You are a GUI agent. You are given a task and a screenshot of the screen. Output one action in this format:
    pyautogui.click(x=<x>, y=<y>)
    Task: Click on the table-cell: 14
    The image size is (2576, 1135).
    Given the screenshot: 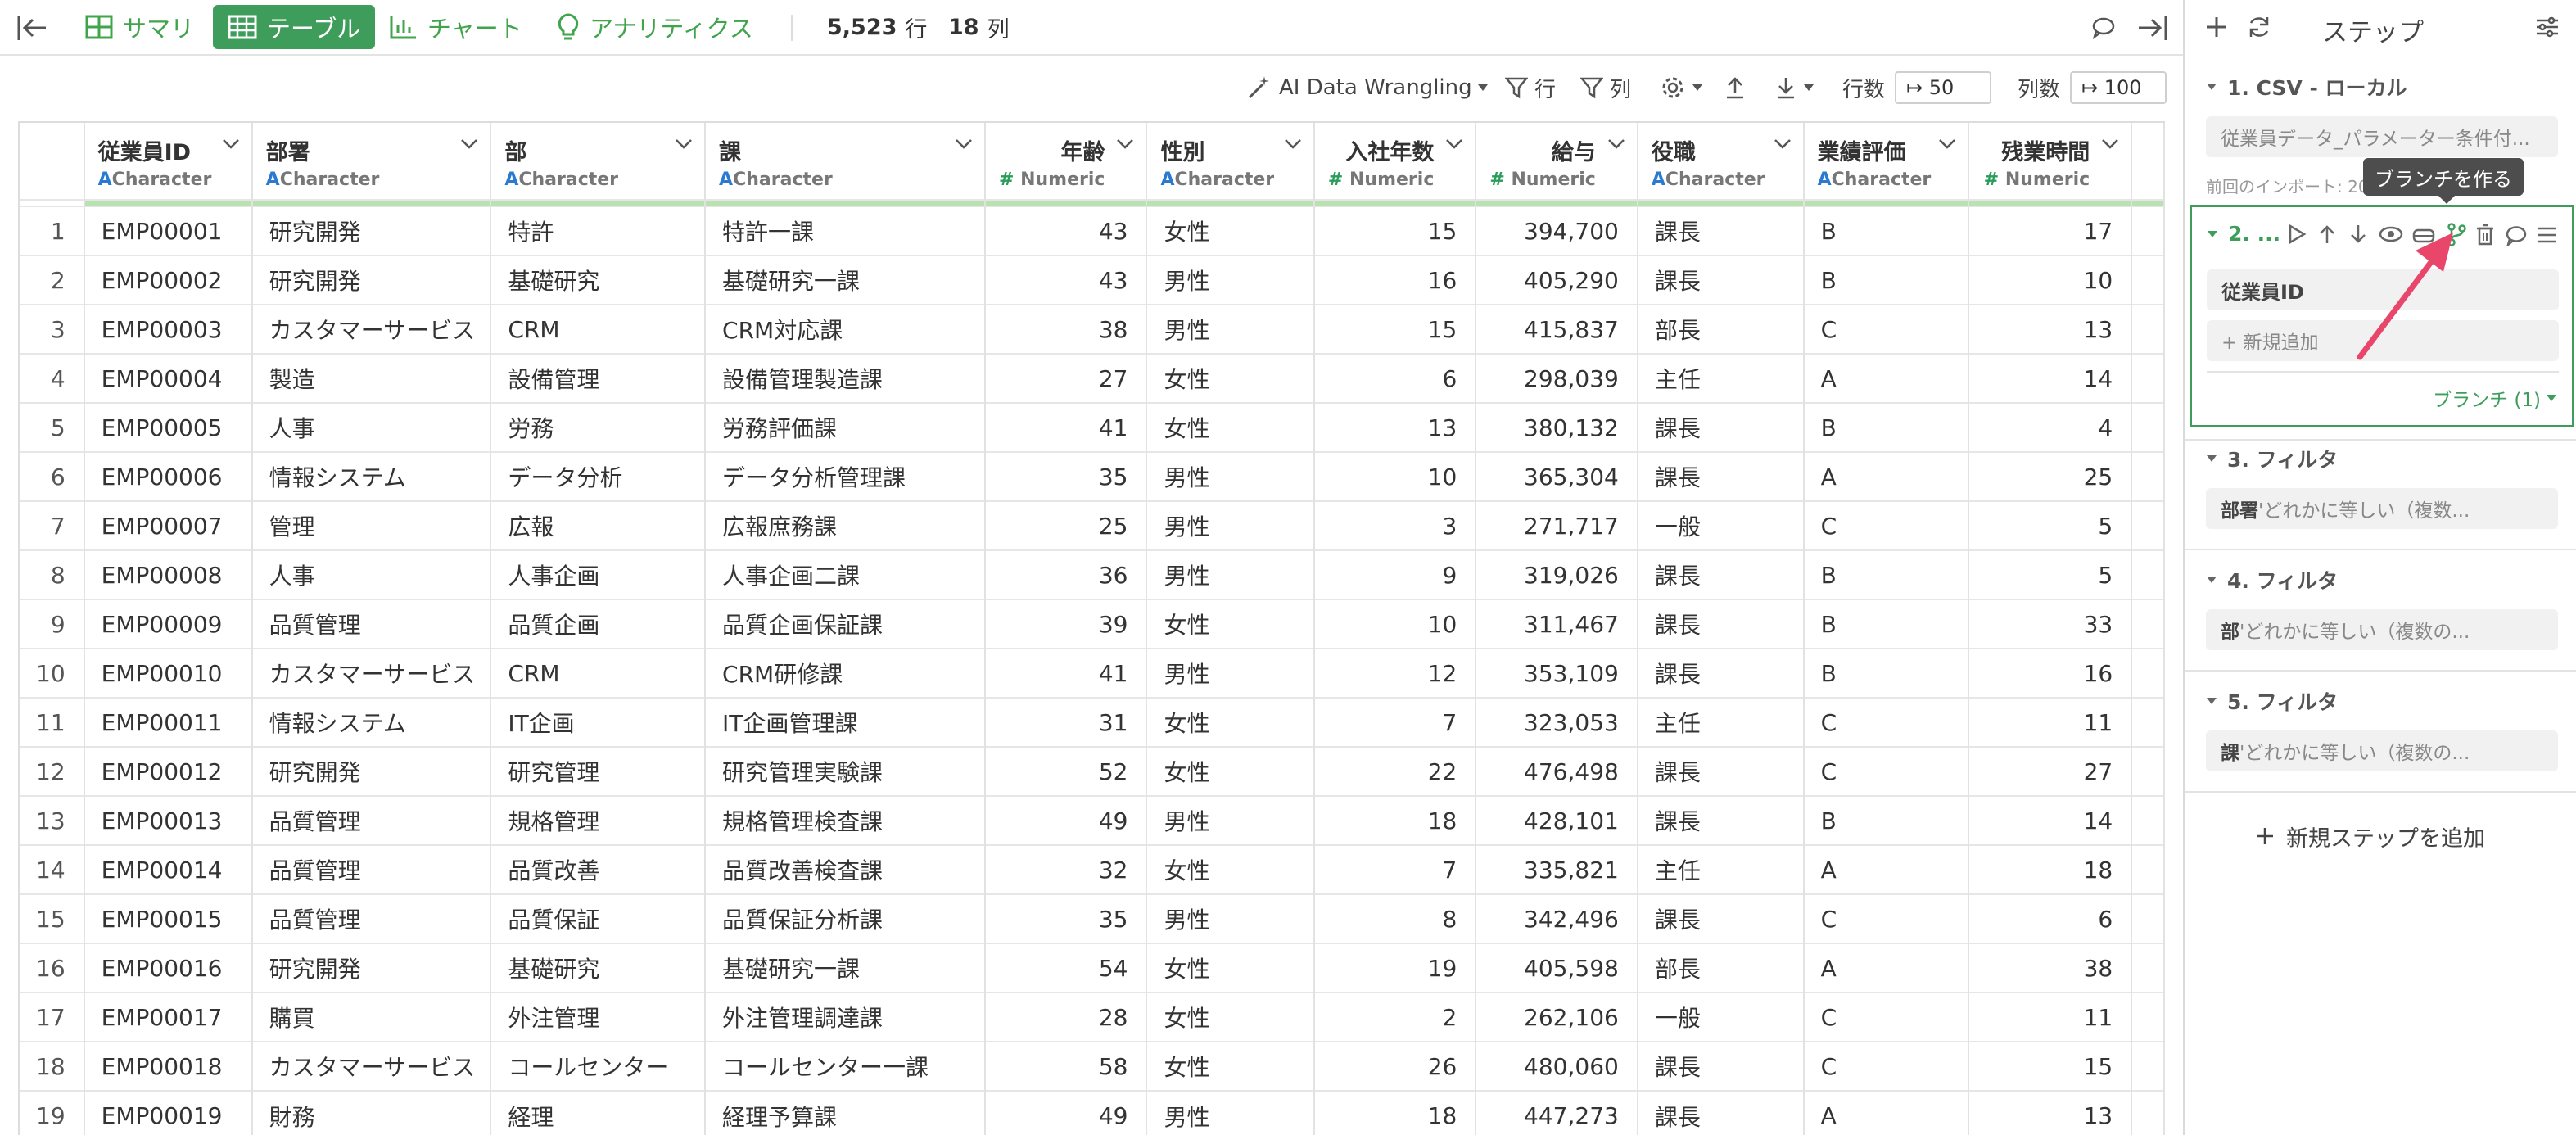 What is the action you would take?
    pyautogui.click(x=2050, y=378)
    